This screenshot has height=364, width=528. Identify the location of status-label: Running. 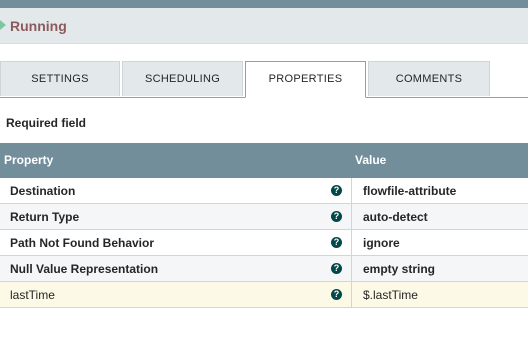
(38, 26).